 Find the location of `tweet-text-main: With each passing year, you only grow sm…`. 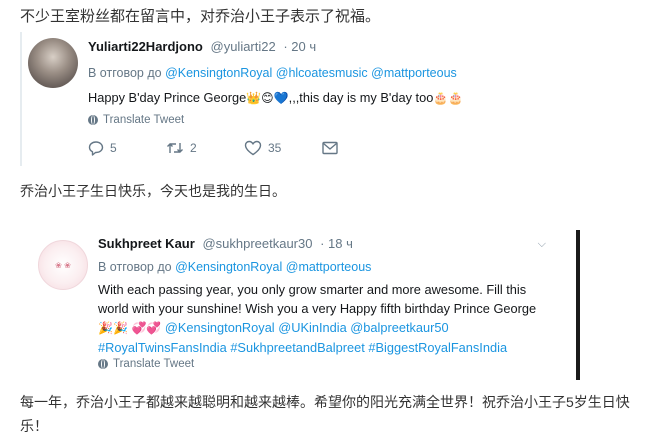

tweet-text-main: With each passing year, you only grow sm… is located at coordinates (317, 299).